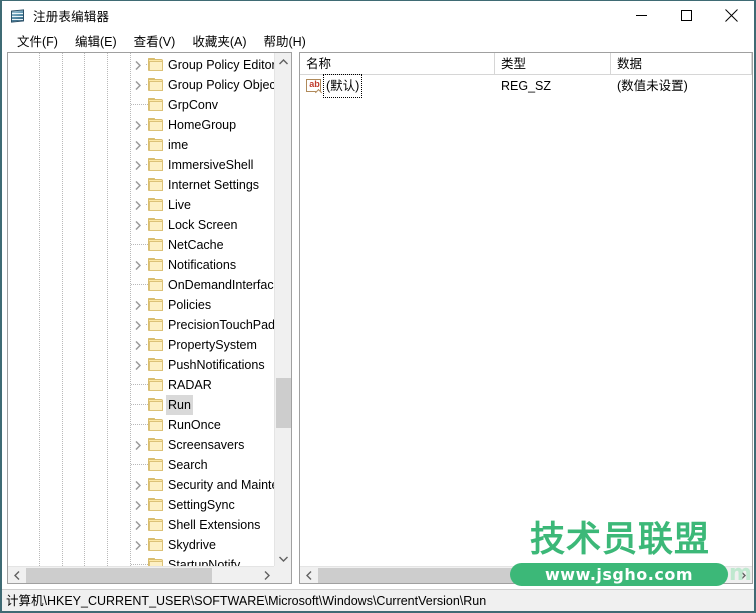 The image size is (756, 613). What do you see at coordinates (213, 185) in the screenshot?
I see `tree-item-label: Internet Settings` at bounding box center [213, 185].